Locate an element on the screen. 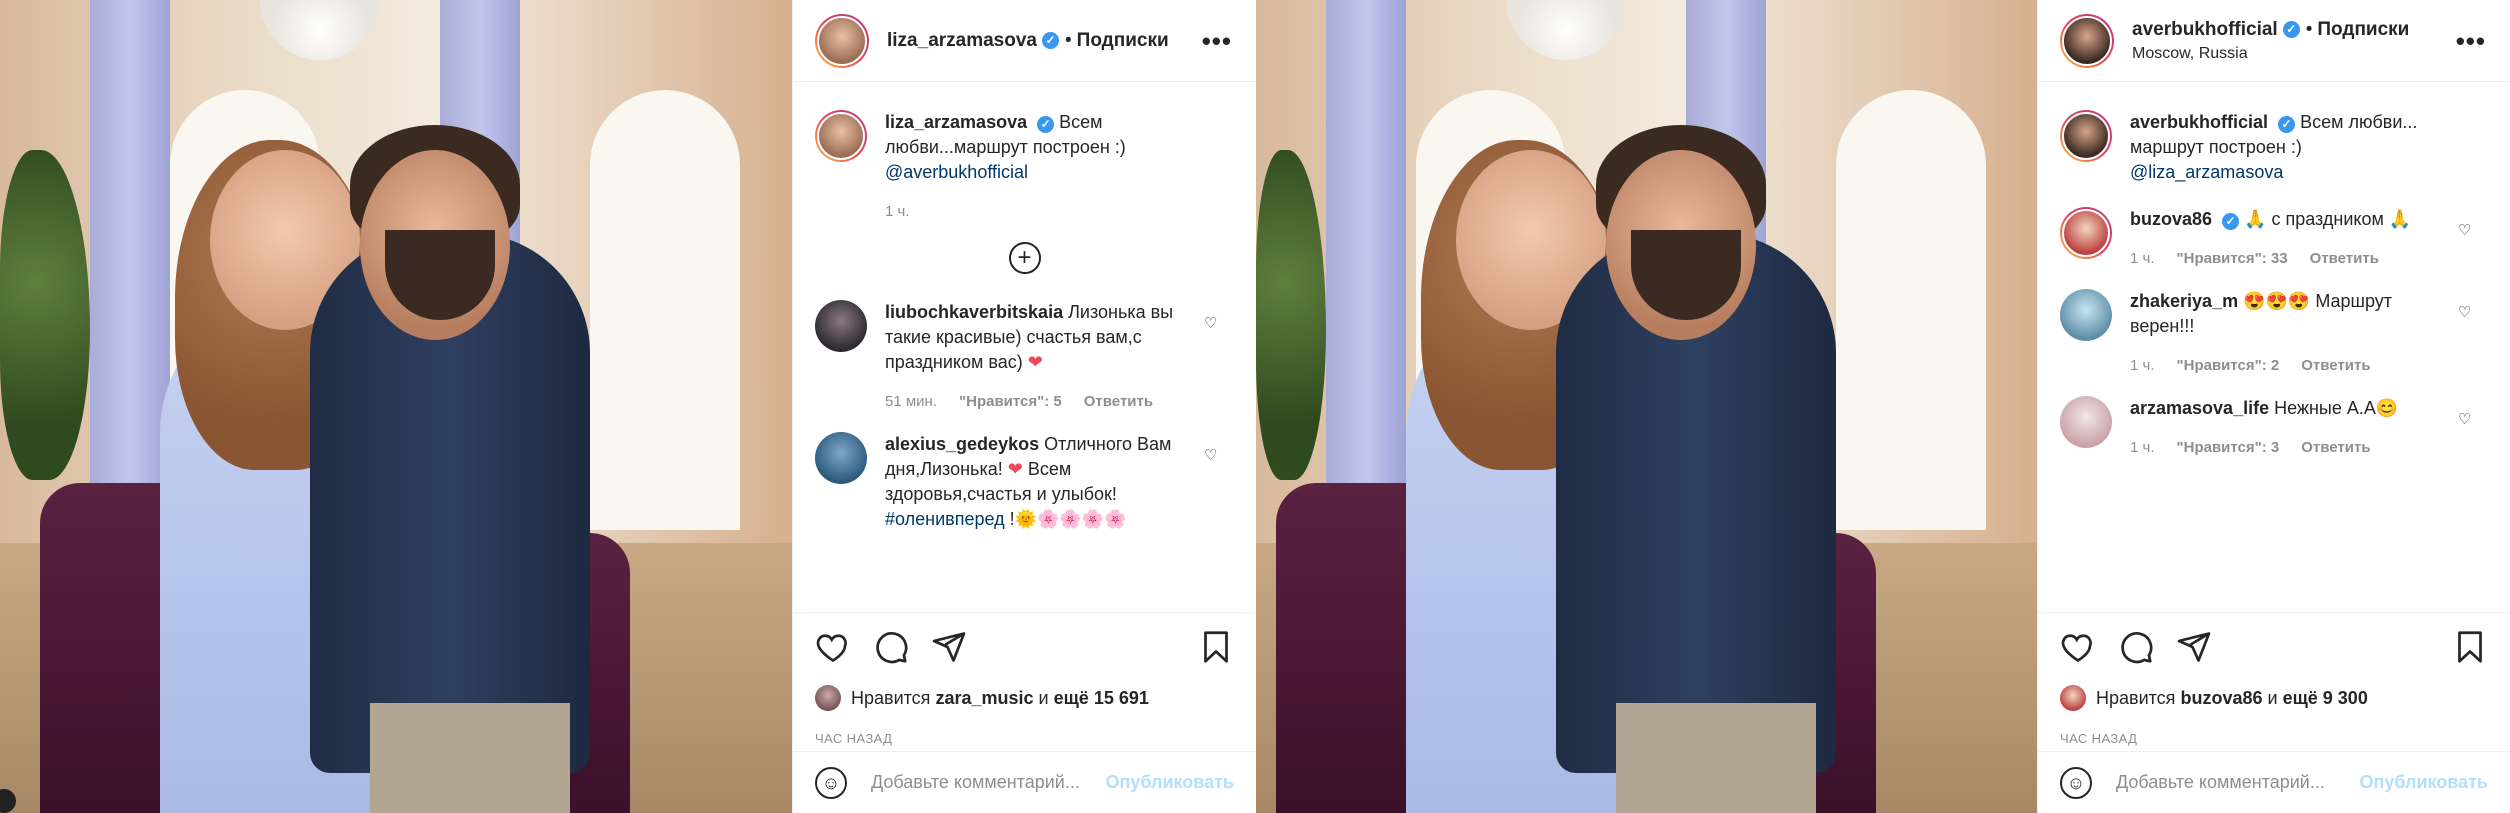  comment-content: Нежные А.А😊 is located at coordinates (2336, 408).